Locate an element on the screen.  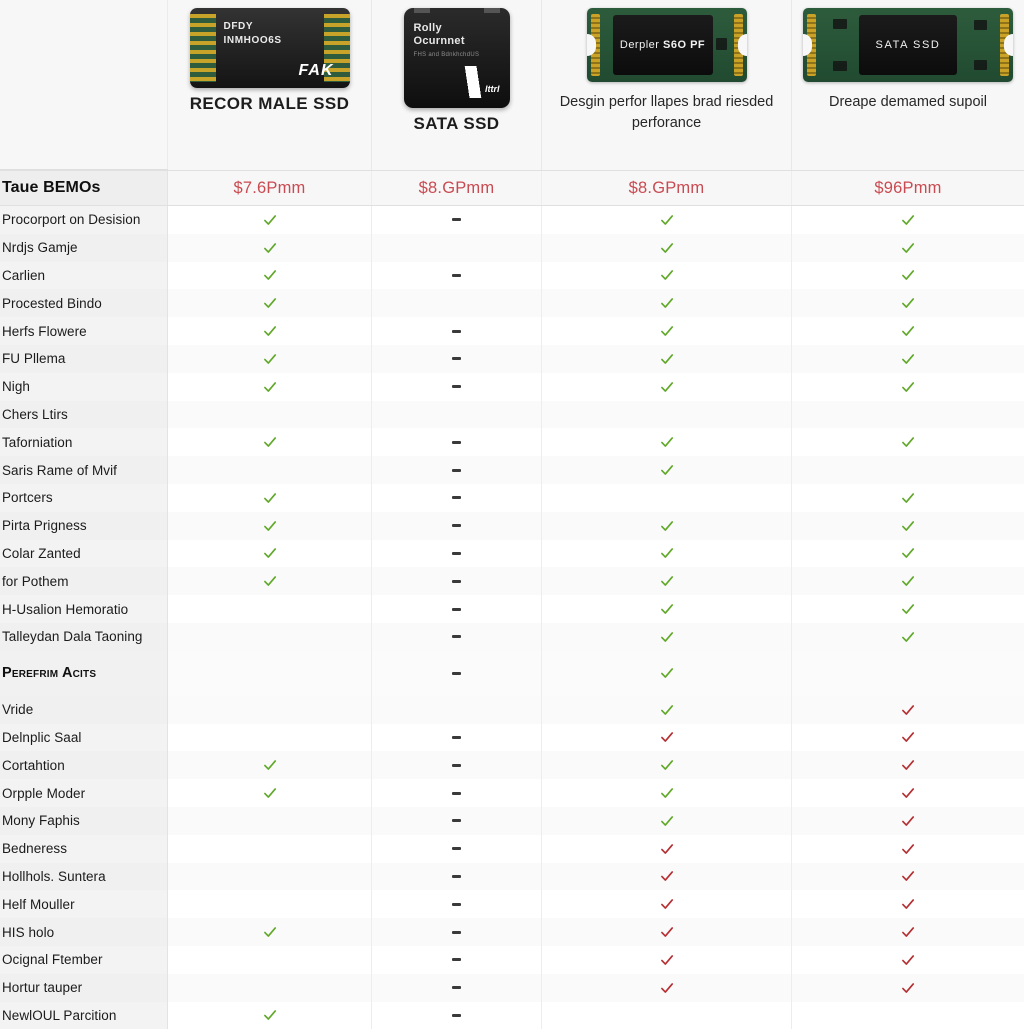
product-image-label-c4-line1: SATA SSD is located at coordinates (908, 45).